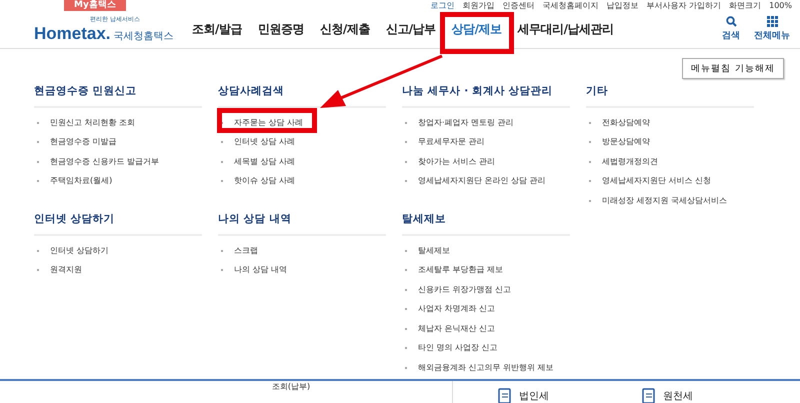 The image size is (800, 403). Describe the element at coordinates (518, 6) in the screenshot. I see `top-link: 인증센터` at that location.